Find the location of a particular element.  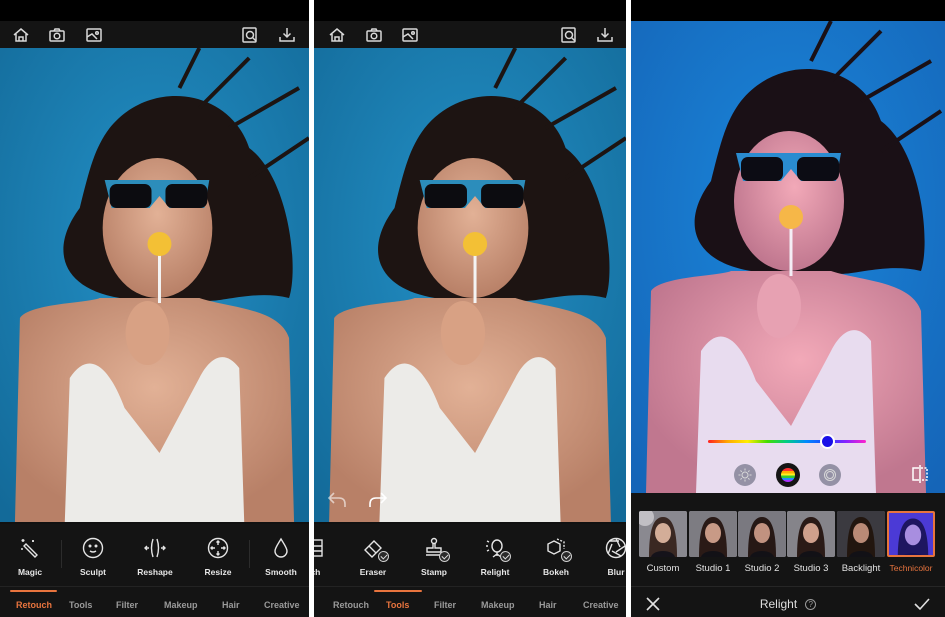

preset-studio-3: Studio 3 is located at coordinates (811, 542).